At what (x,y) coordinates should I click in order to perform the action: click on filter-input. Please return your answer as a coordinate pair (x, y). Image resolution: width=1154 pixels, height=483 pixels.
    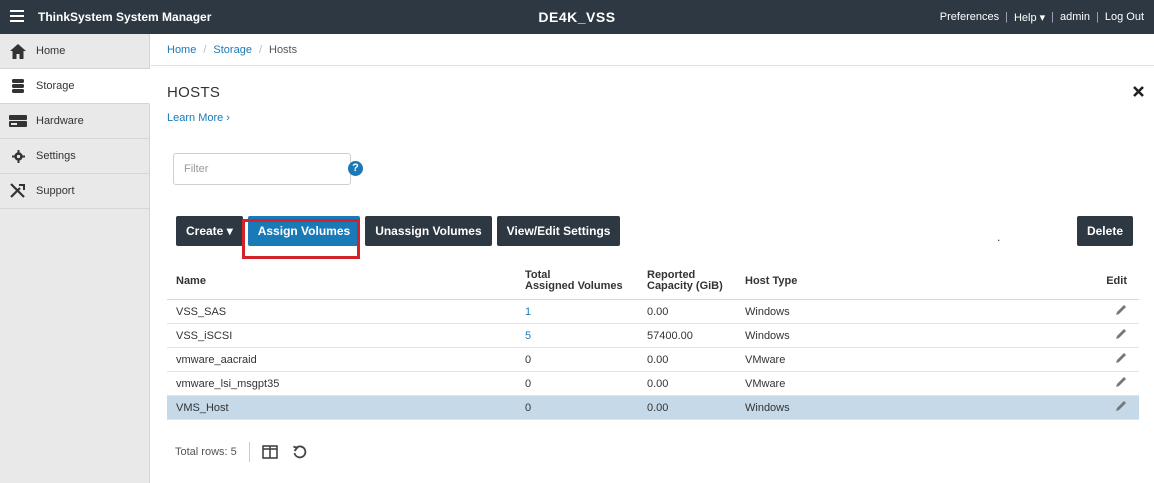
    Looking at the image, I should click on (262, 169).